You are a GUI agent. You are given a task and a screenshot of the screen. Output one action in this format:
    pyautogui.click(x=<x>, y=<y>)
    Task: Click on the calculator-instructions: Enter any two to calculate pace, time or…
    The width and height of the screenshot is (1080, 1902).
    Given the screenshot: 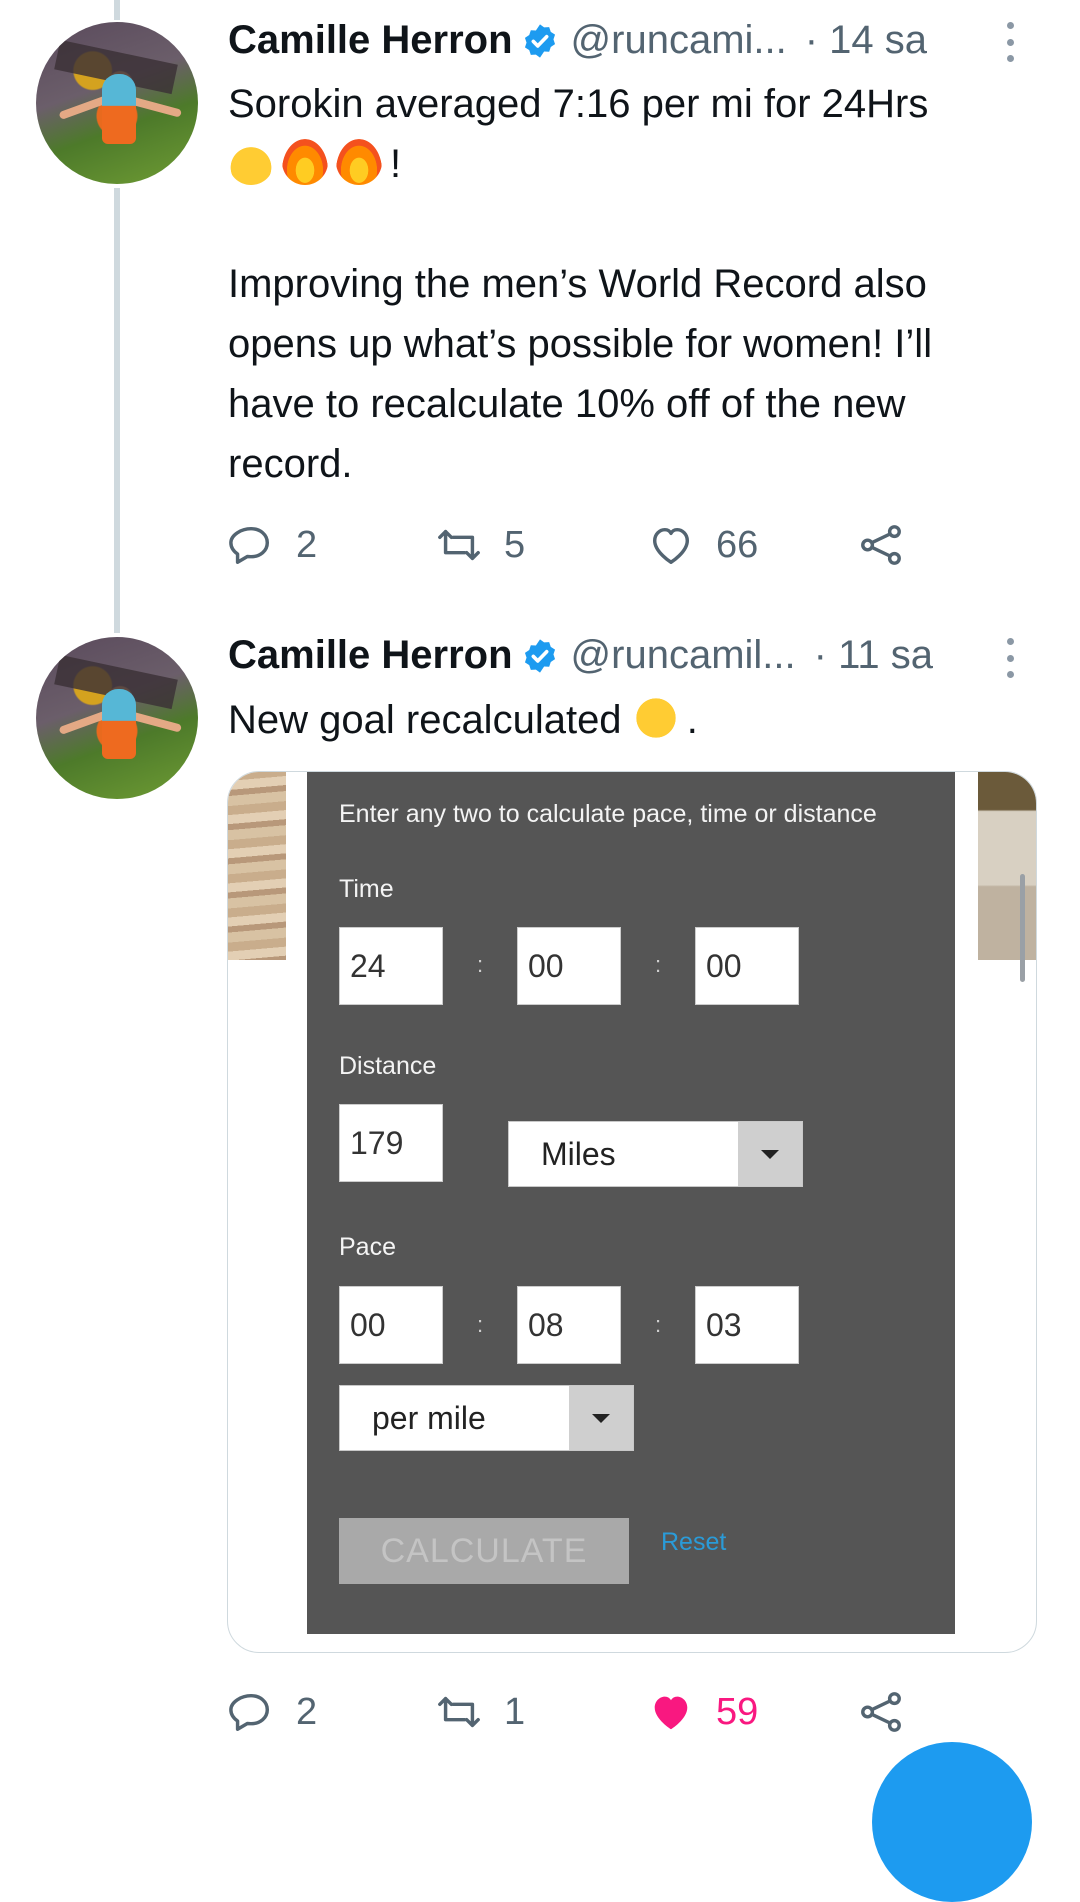 What is the action you would take?
    pyautogui.click(x=608, y=814)
    